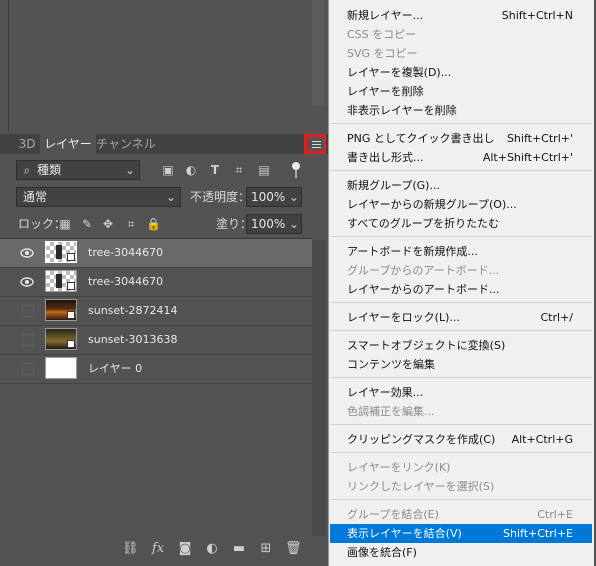 This screenshot has width=596, height=566. What do you see at coordinates (239, 170) in the screenshot?
I see `filter-shape-icon: ⌗` at bounding box center [239, 170].